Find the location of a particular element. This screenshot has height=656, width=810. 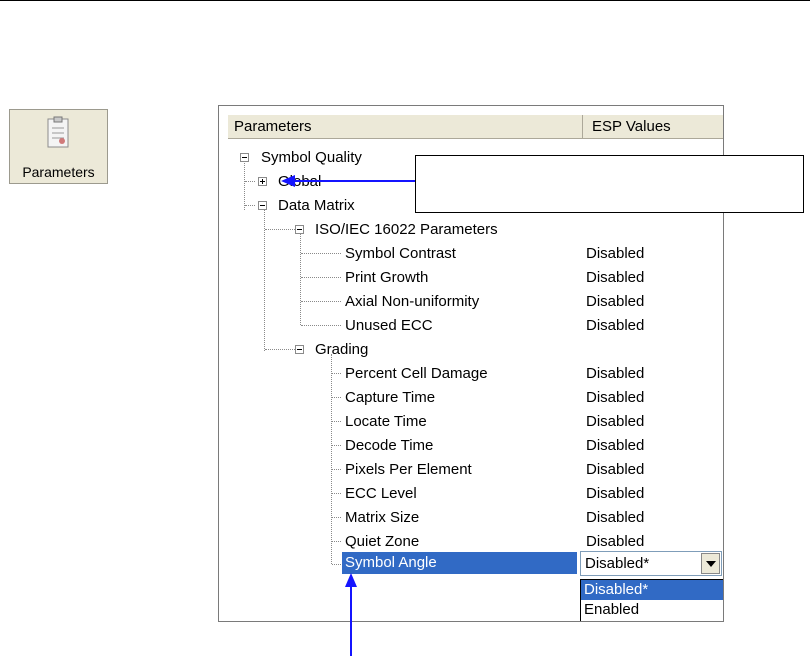

value-matrix-size: Disabled is located at coordinates (615, 518).